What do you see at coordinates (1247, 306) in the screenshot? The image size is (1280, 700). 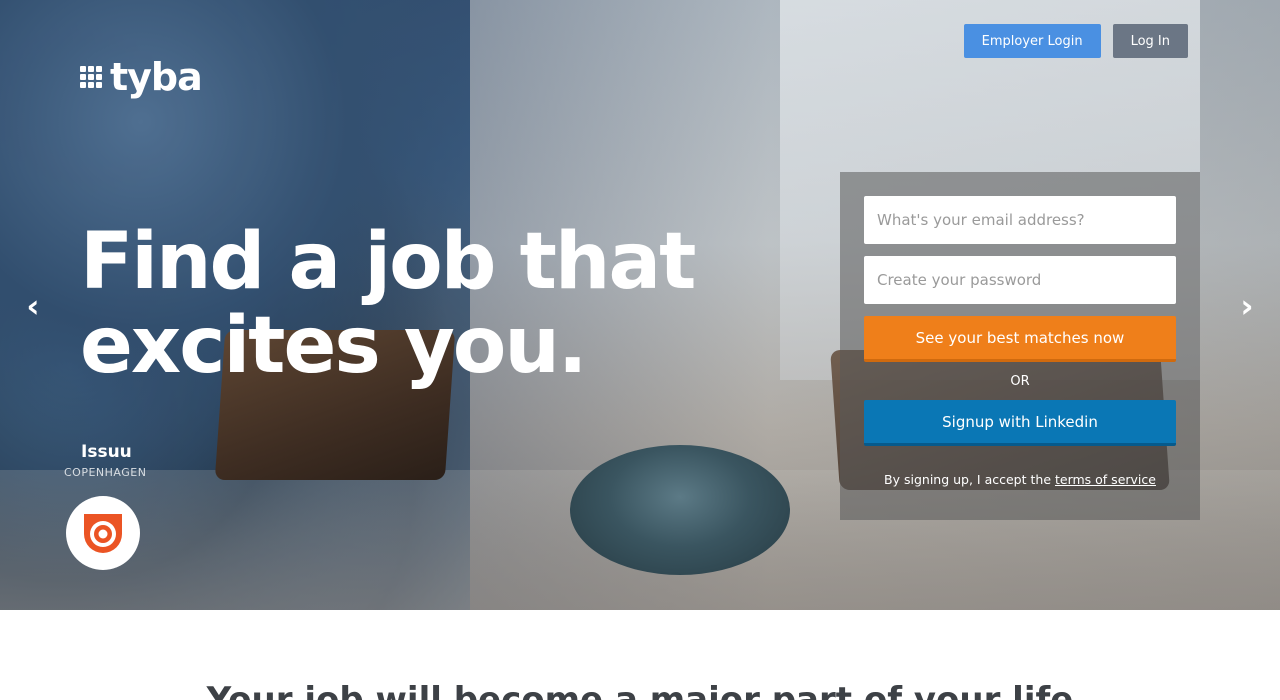 I see `chevron-right-icon: ›` at bounding box center [1247, 306].